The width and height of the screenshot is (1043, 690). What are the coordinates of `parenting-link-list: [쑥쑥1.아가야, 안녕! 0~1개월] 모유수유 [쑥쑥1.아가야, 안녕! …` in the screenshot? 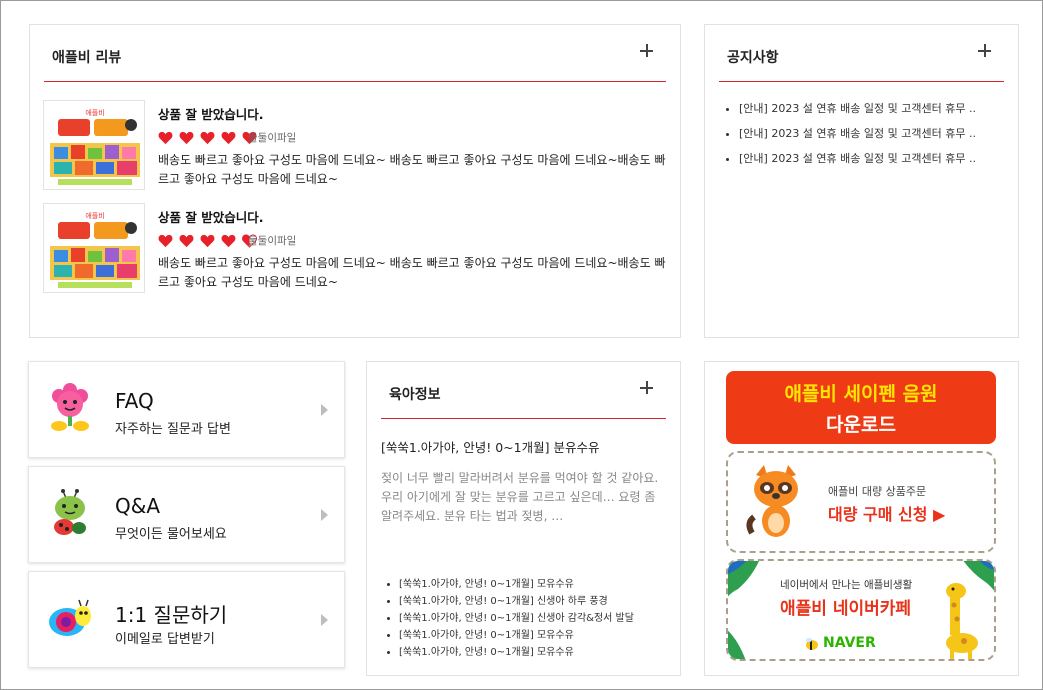 It's located at (534, 621).